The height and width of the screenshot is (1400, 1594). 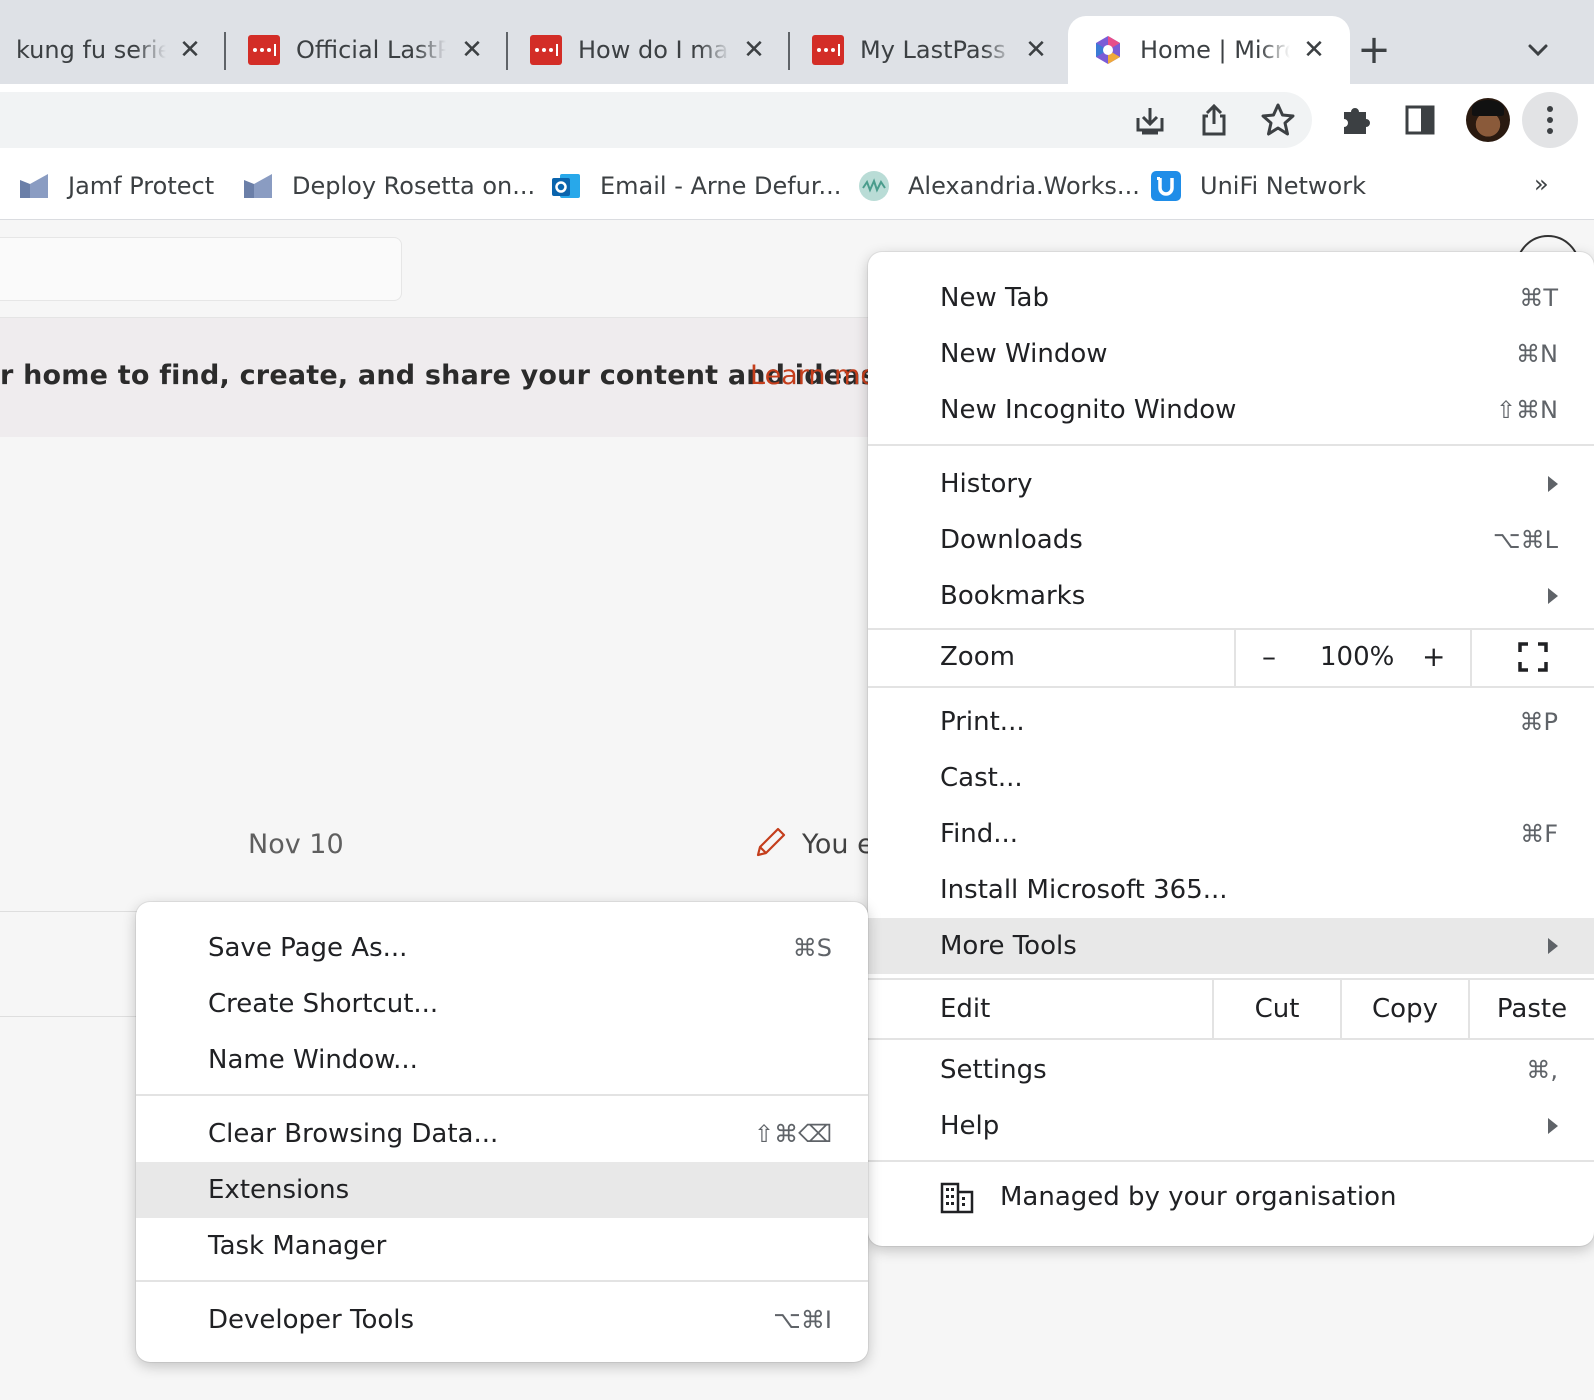 What do you see at coordinates (1231, 722) in the screenshot?
I see `menu-item-print: Print... ⌘P` at bounding box center [1231, 722].